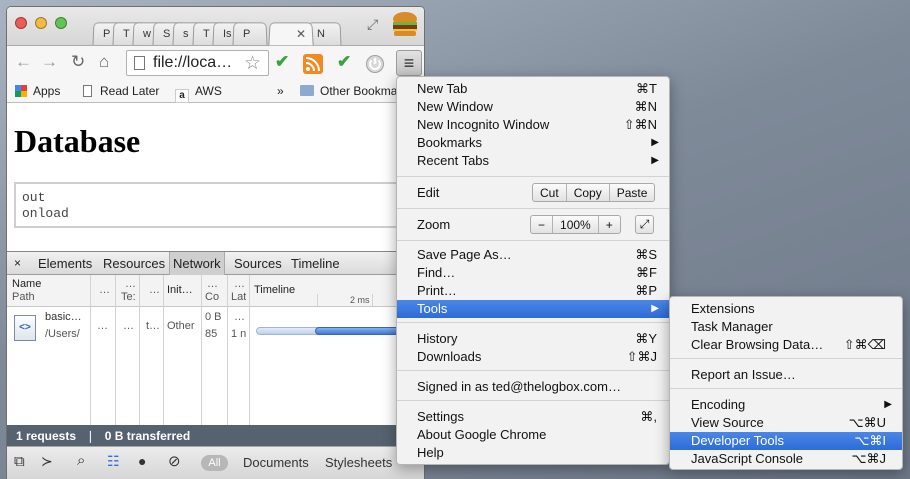 This screenshot has width=910, height=479. I want to click on menu-item-clear-browsing-data: Clear Browsing Data… ⇧⌘⌫, so click(786, 345).